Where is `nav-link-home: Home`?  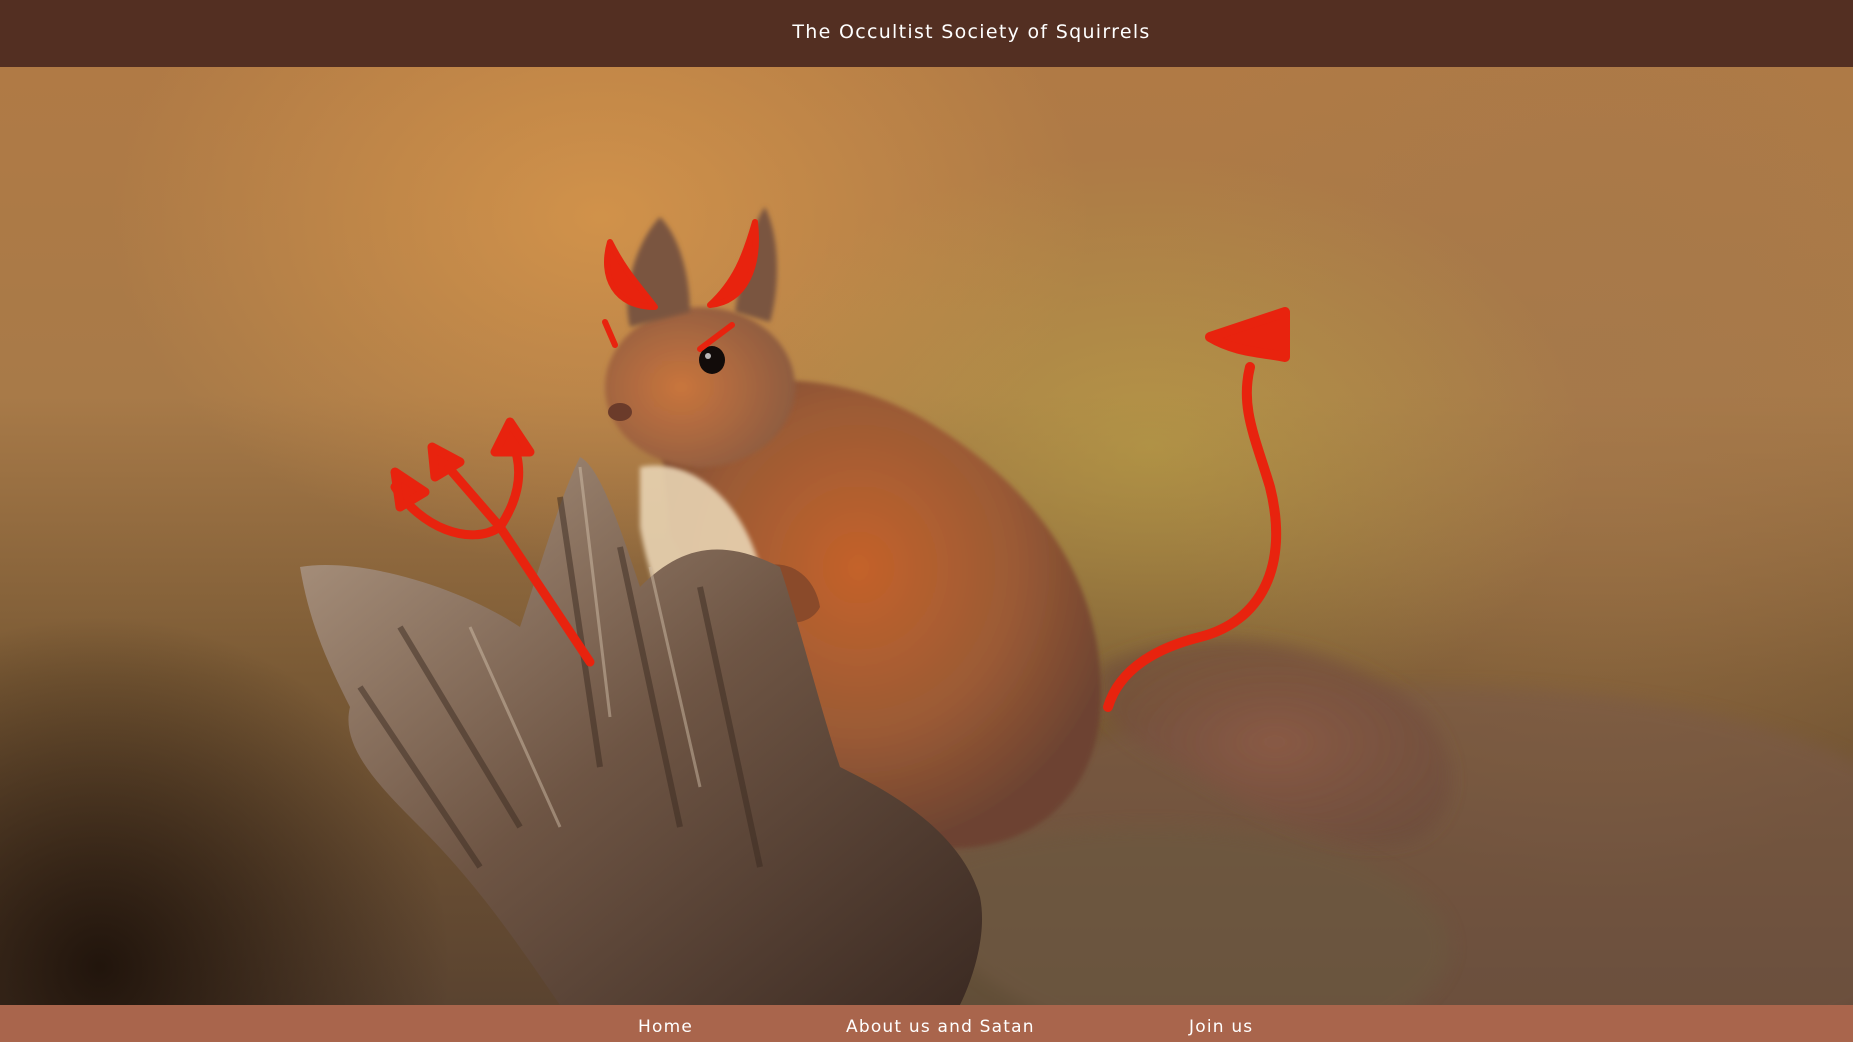
nav-link-home: Home is located at coordinates (665, 1023).